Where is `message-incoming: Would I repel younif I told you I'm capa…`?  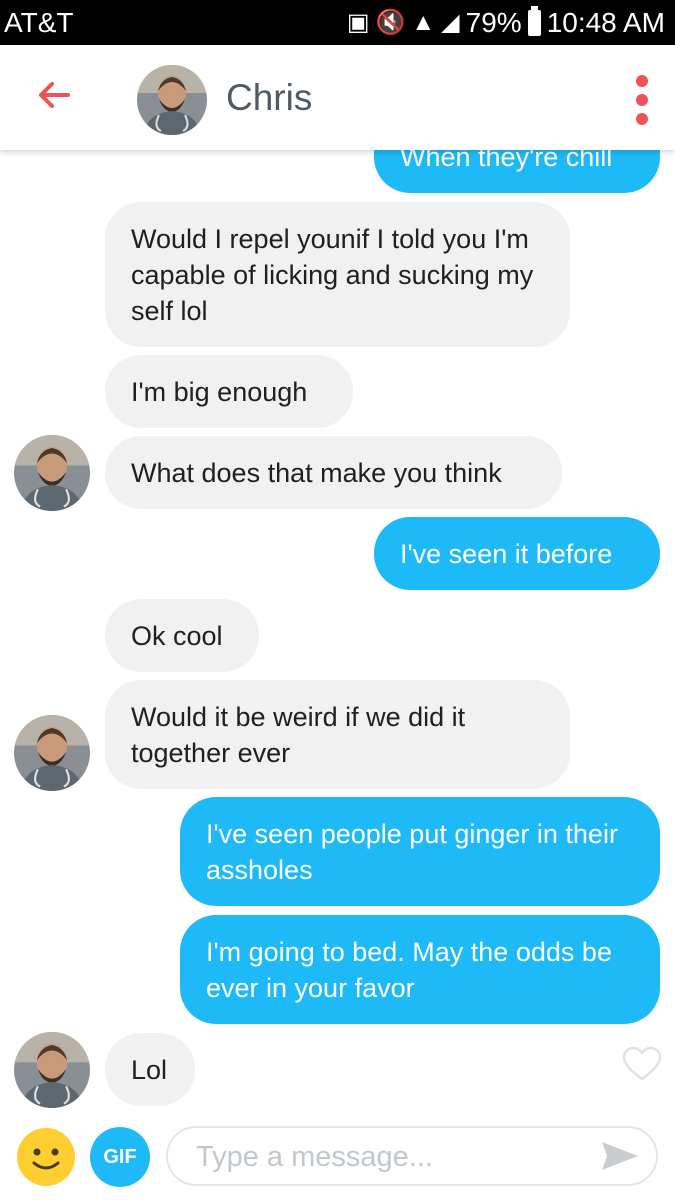 message-incoming: Would I repel younif I told you I'm capa… is located at coordinates (337, 274).